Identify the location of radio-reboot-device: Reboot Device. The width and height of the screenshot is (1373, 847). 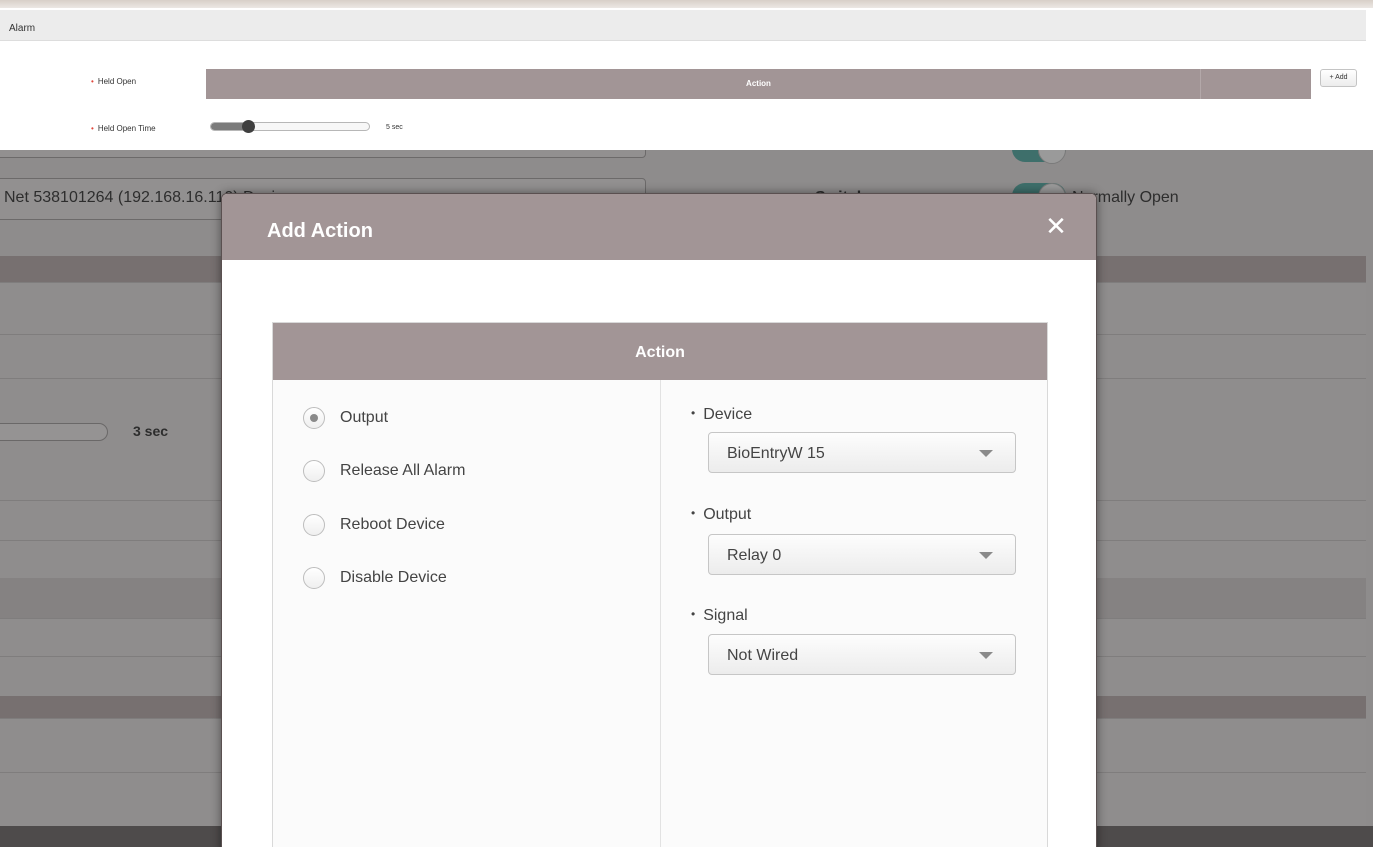
(374, 525).